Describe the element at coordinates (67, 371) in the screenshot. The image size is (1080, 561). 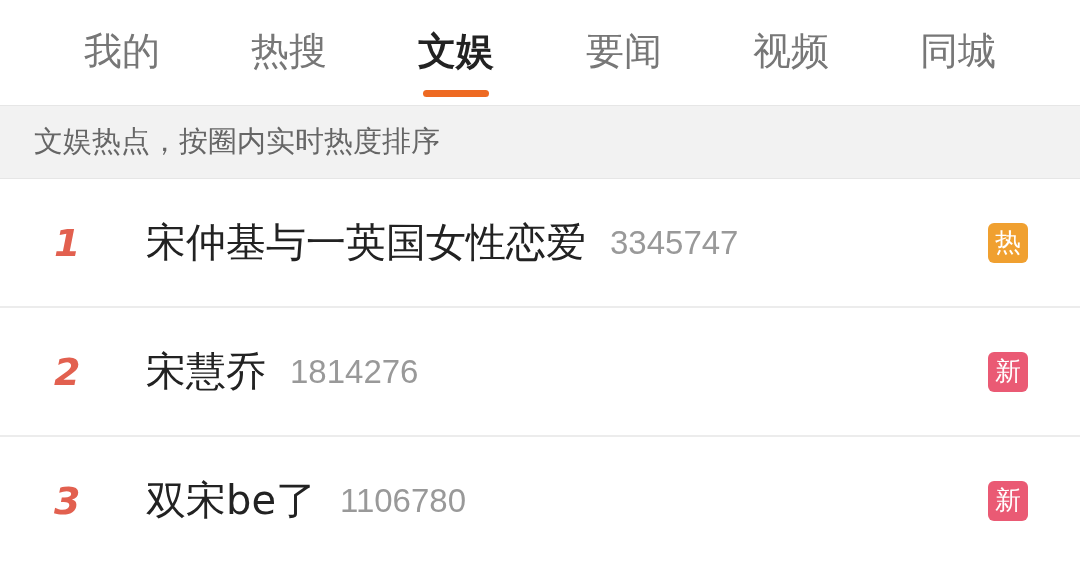
I see `rank-number: 2` at that location.